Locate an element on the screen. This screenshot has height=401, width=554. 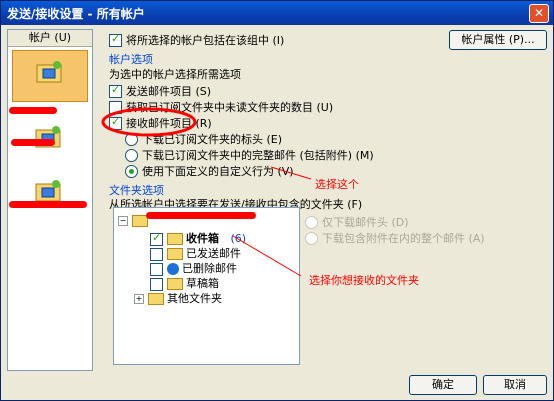
ok-button: 确定 is located at coordinates (443, 385).